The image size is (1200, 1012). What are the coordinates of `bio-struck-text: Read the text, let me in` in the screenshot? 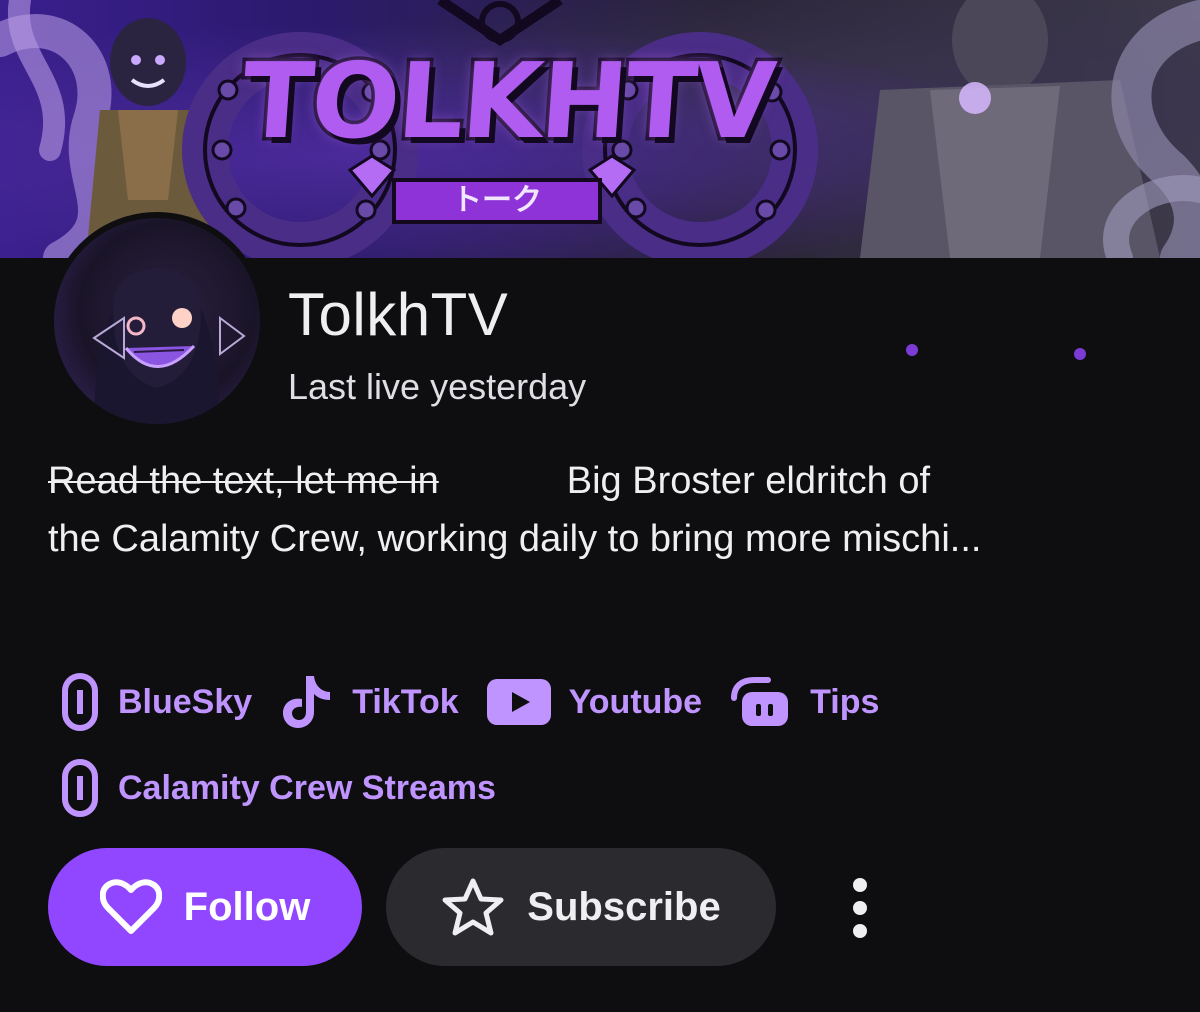 It's located at (243, 481).